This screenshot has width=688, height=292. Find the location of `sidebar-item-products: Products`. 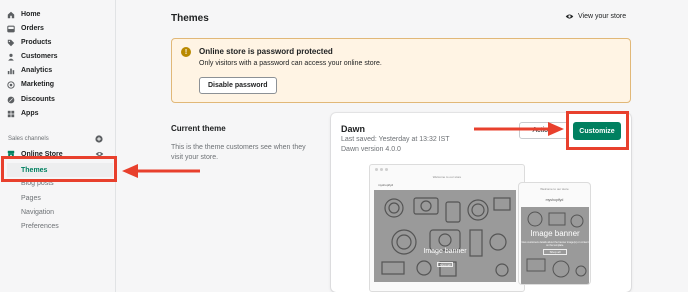

sidebar-item-products: Products is located at coordinates (29, 42).